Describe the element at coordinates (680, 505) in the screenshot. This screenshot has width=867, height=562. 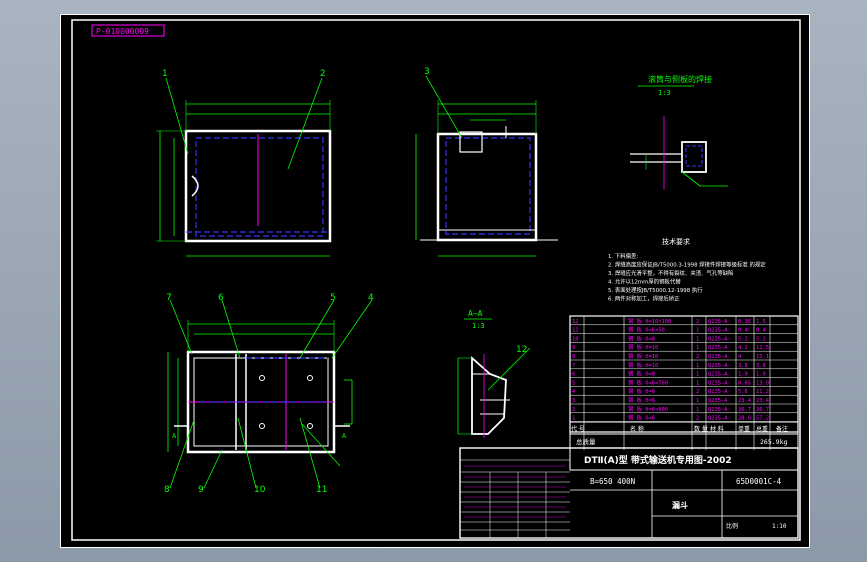
I see `part-name: 漏斗` at that location.